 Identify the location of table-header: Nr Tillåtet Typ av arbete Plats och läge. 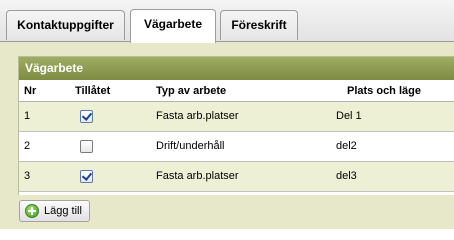
(236, 91).